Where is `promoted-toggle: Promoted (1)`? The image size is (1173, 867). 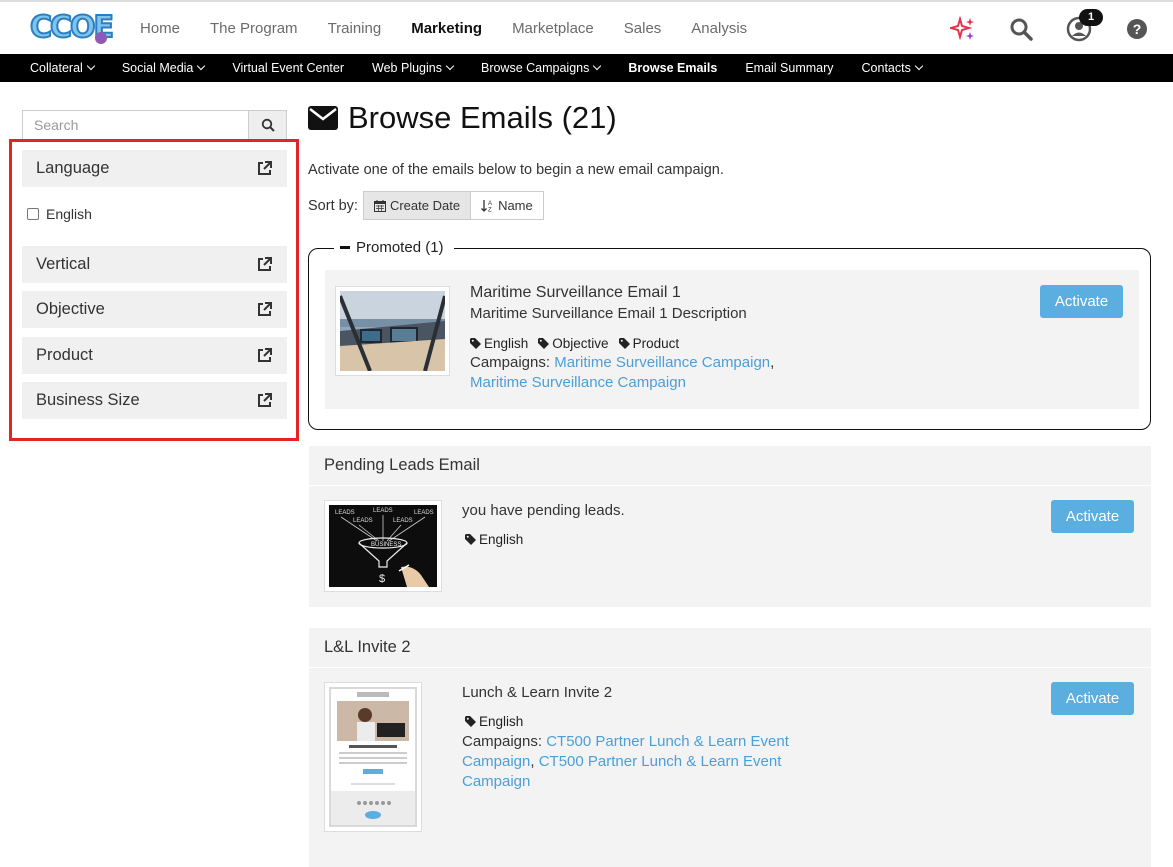 promoted-toggle: Promoted (1) is located at coordinates (394, 247).